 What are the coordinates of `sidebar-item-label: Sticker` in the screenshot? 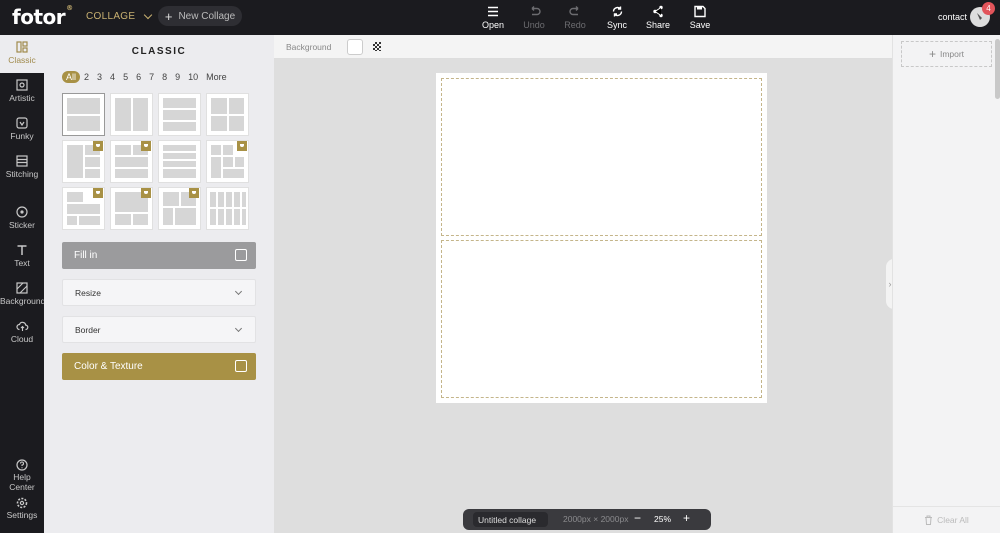 It's located at (22, 225).